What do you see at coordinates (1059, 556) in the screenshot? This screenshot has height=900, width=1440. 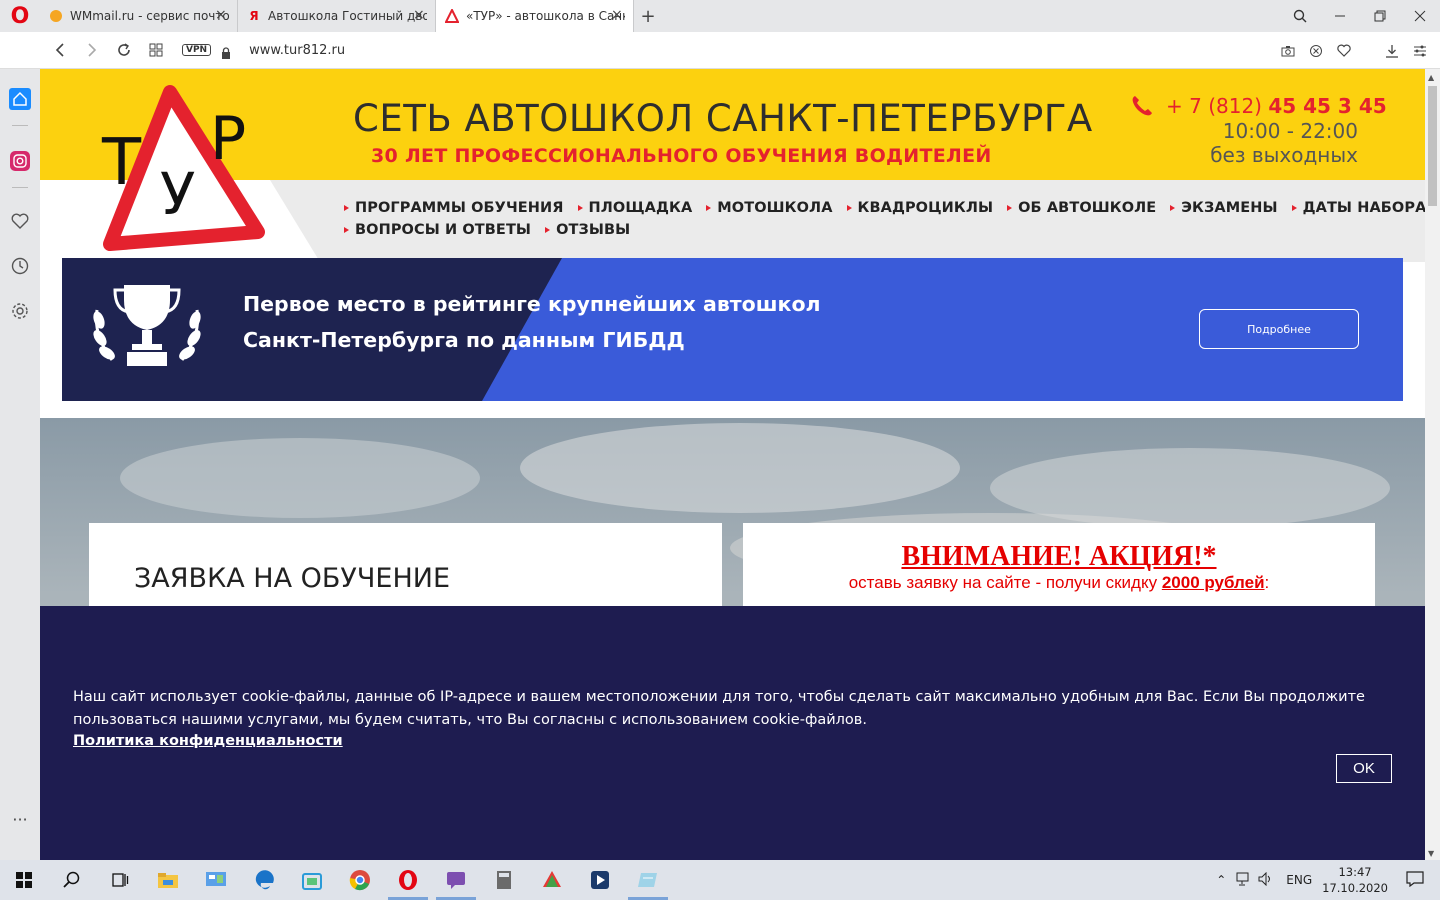 I see `promo-title: ВНИМАНИЕ! АКЦИЯ!*` at bounding box center [1059, 556].